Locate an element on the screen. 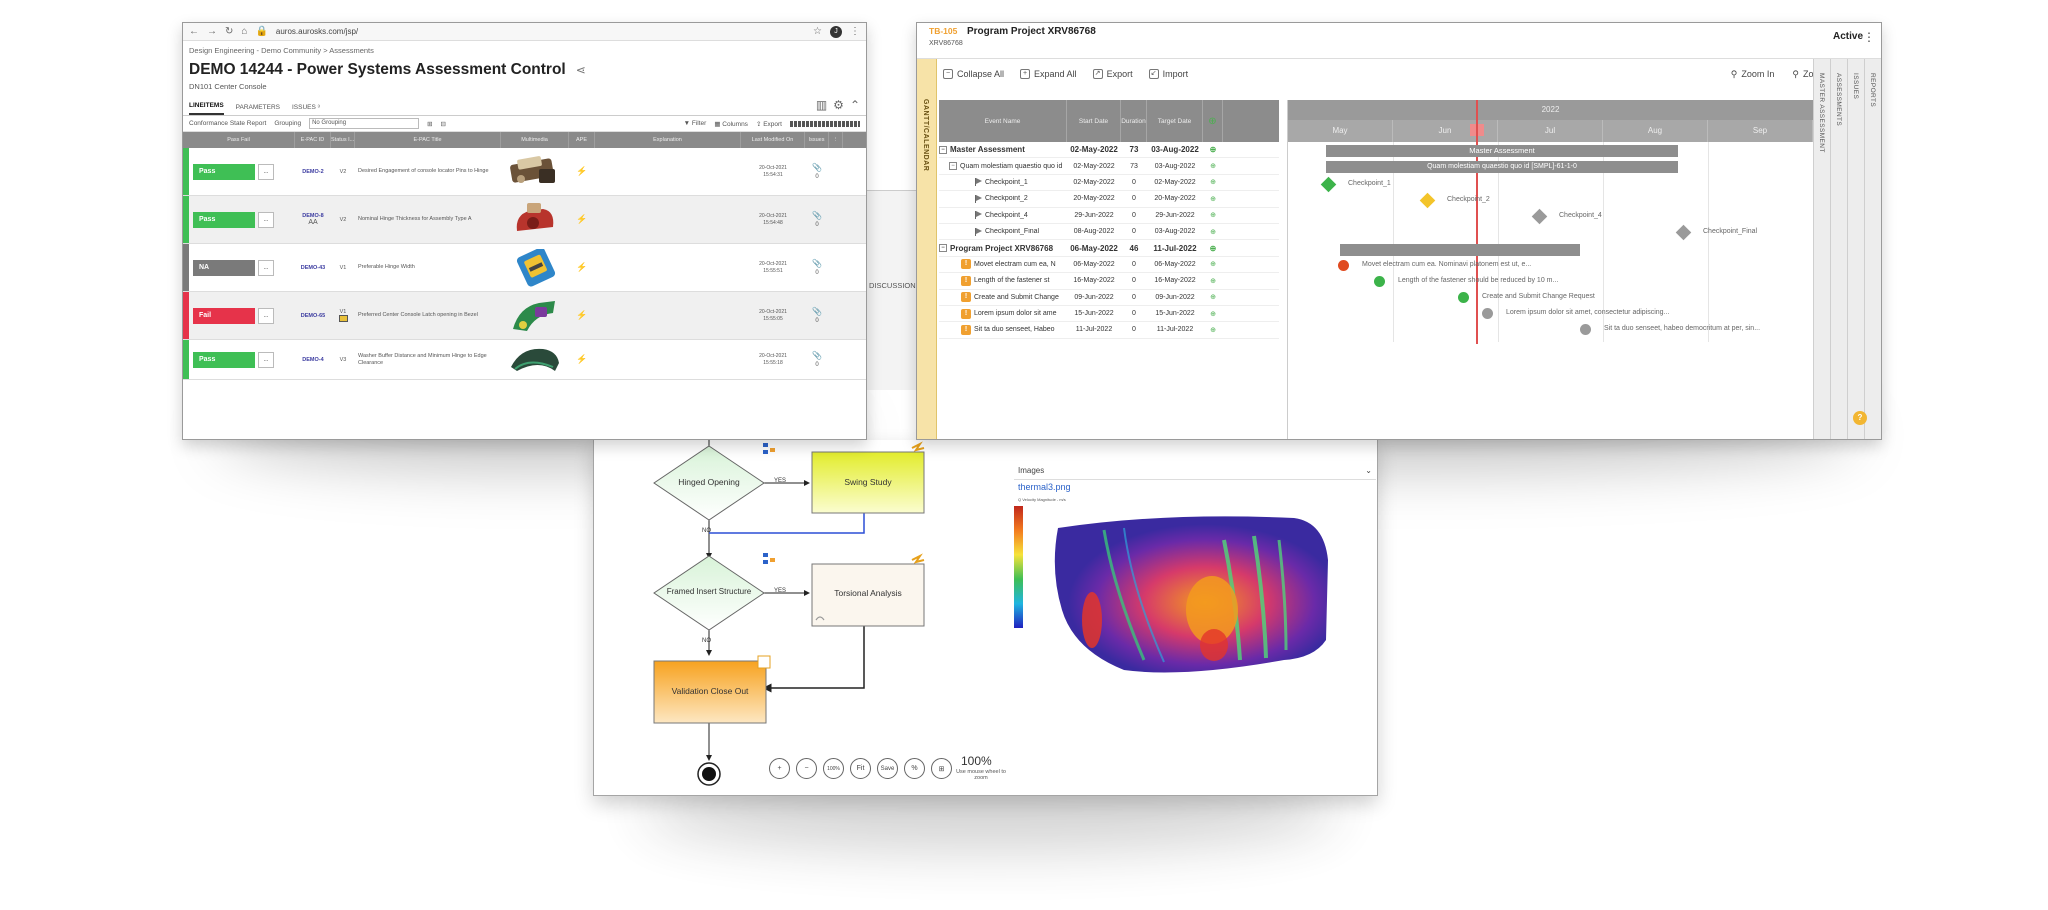  tab-parameters: PARAMETERS is located at coordinates (258, 109).